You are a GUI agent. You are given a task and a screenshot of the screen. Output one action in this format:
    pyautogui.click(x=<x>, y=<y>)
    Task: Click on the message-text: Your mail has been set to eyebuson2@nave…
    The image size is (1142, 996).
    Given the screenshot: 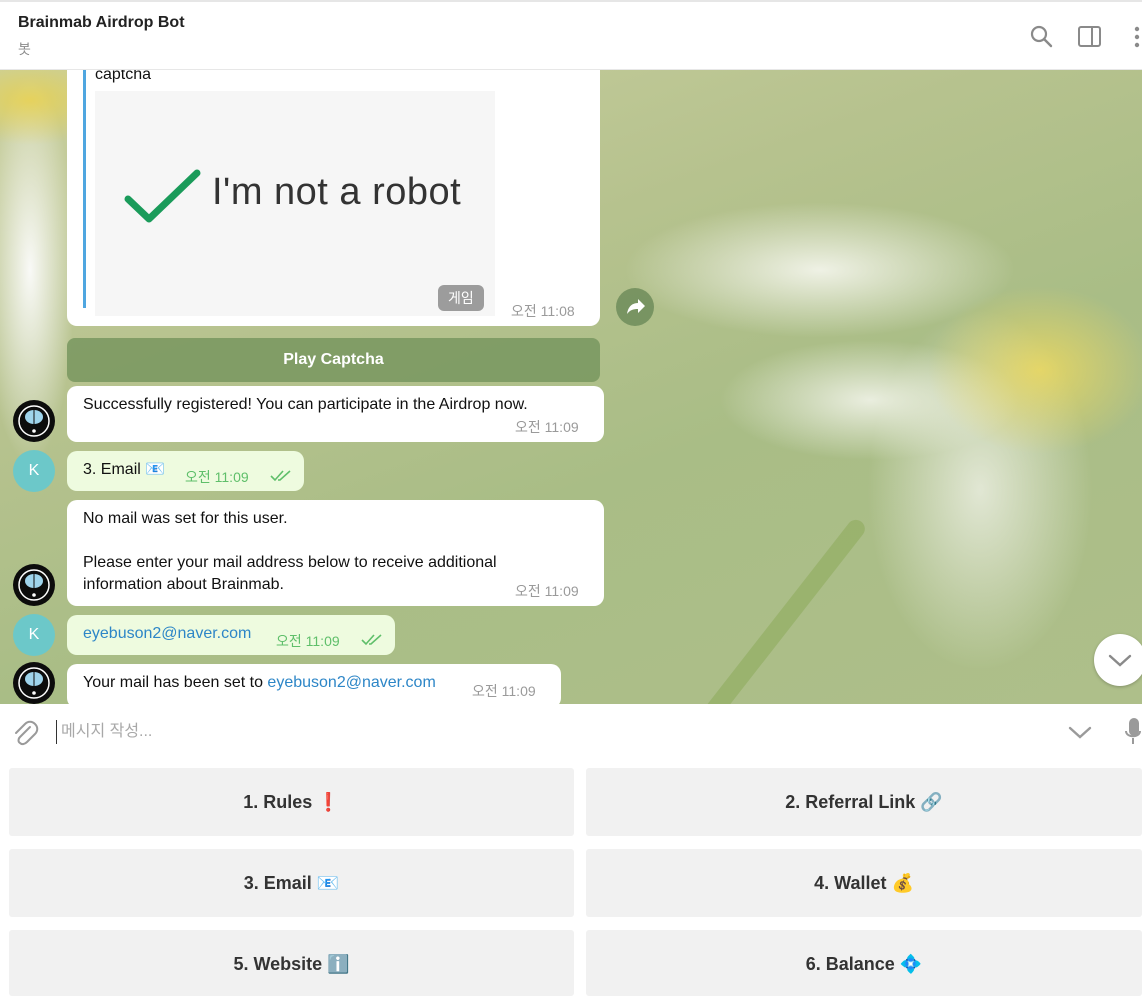 What is the action you would take?
    pyautogui.click(x=259, y=683)
    